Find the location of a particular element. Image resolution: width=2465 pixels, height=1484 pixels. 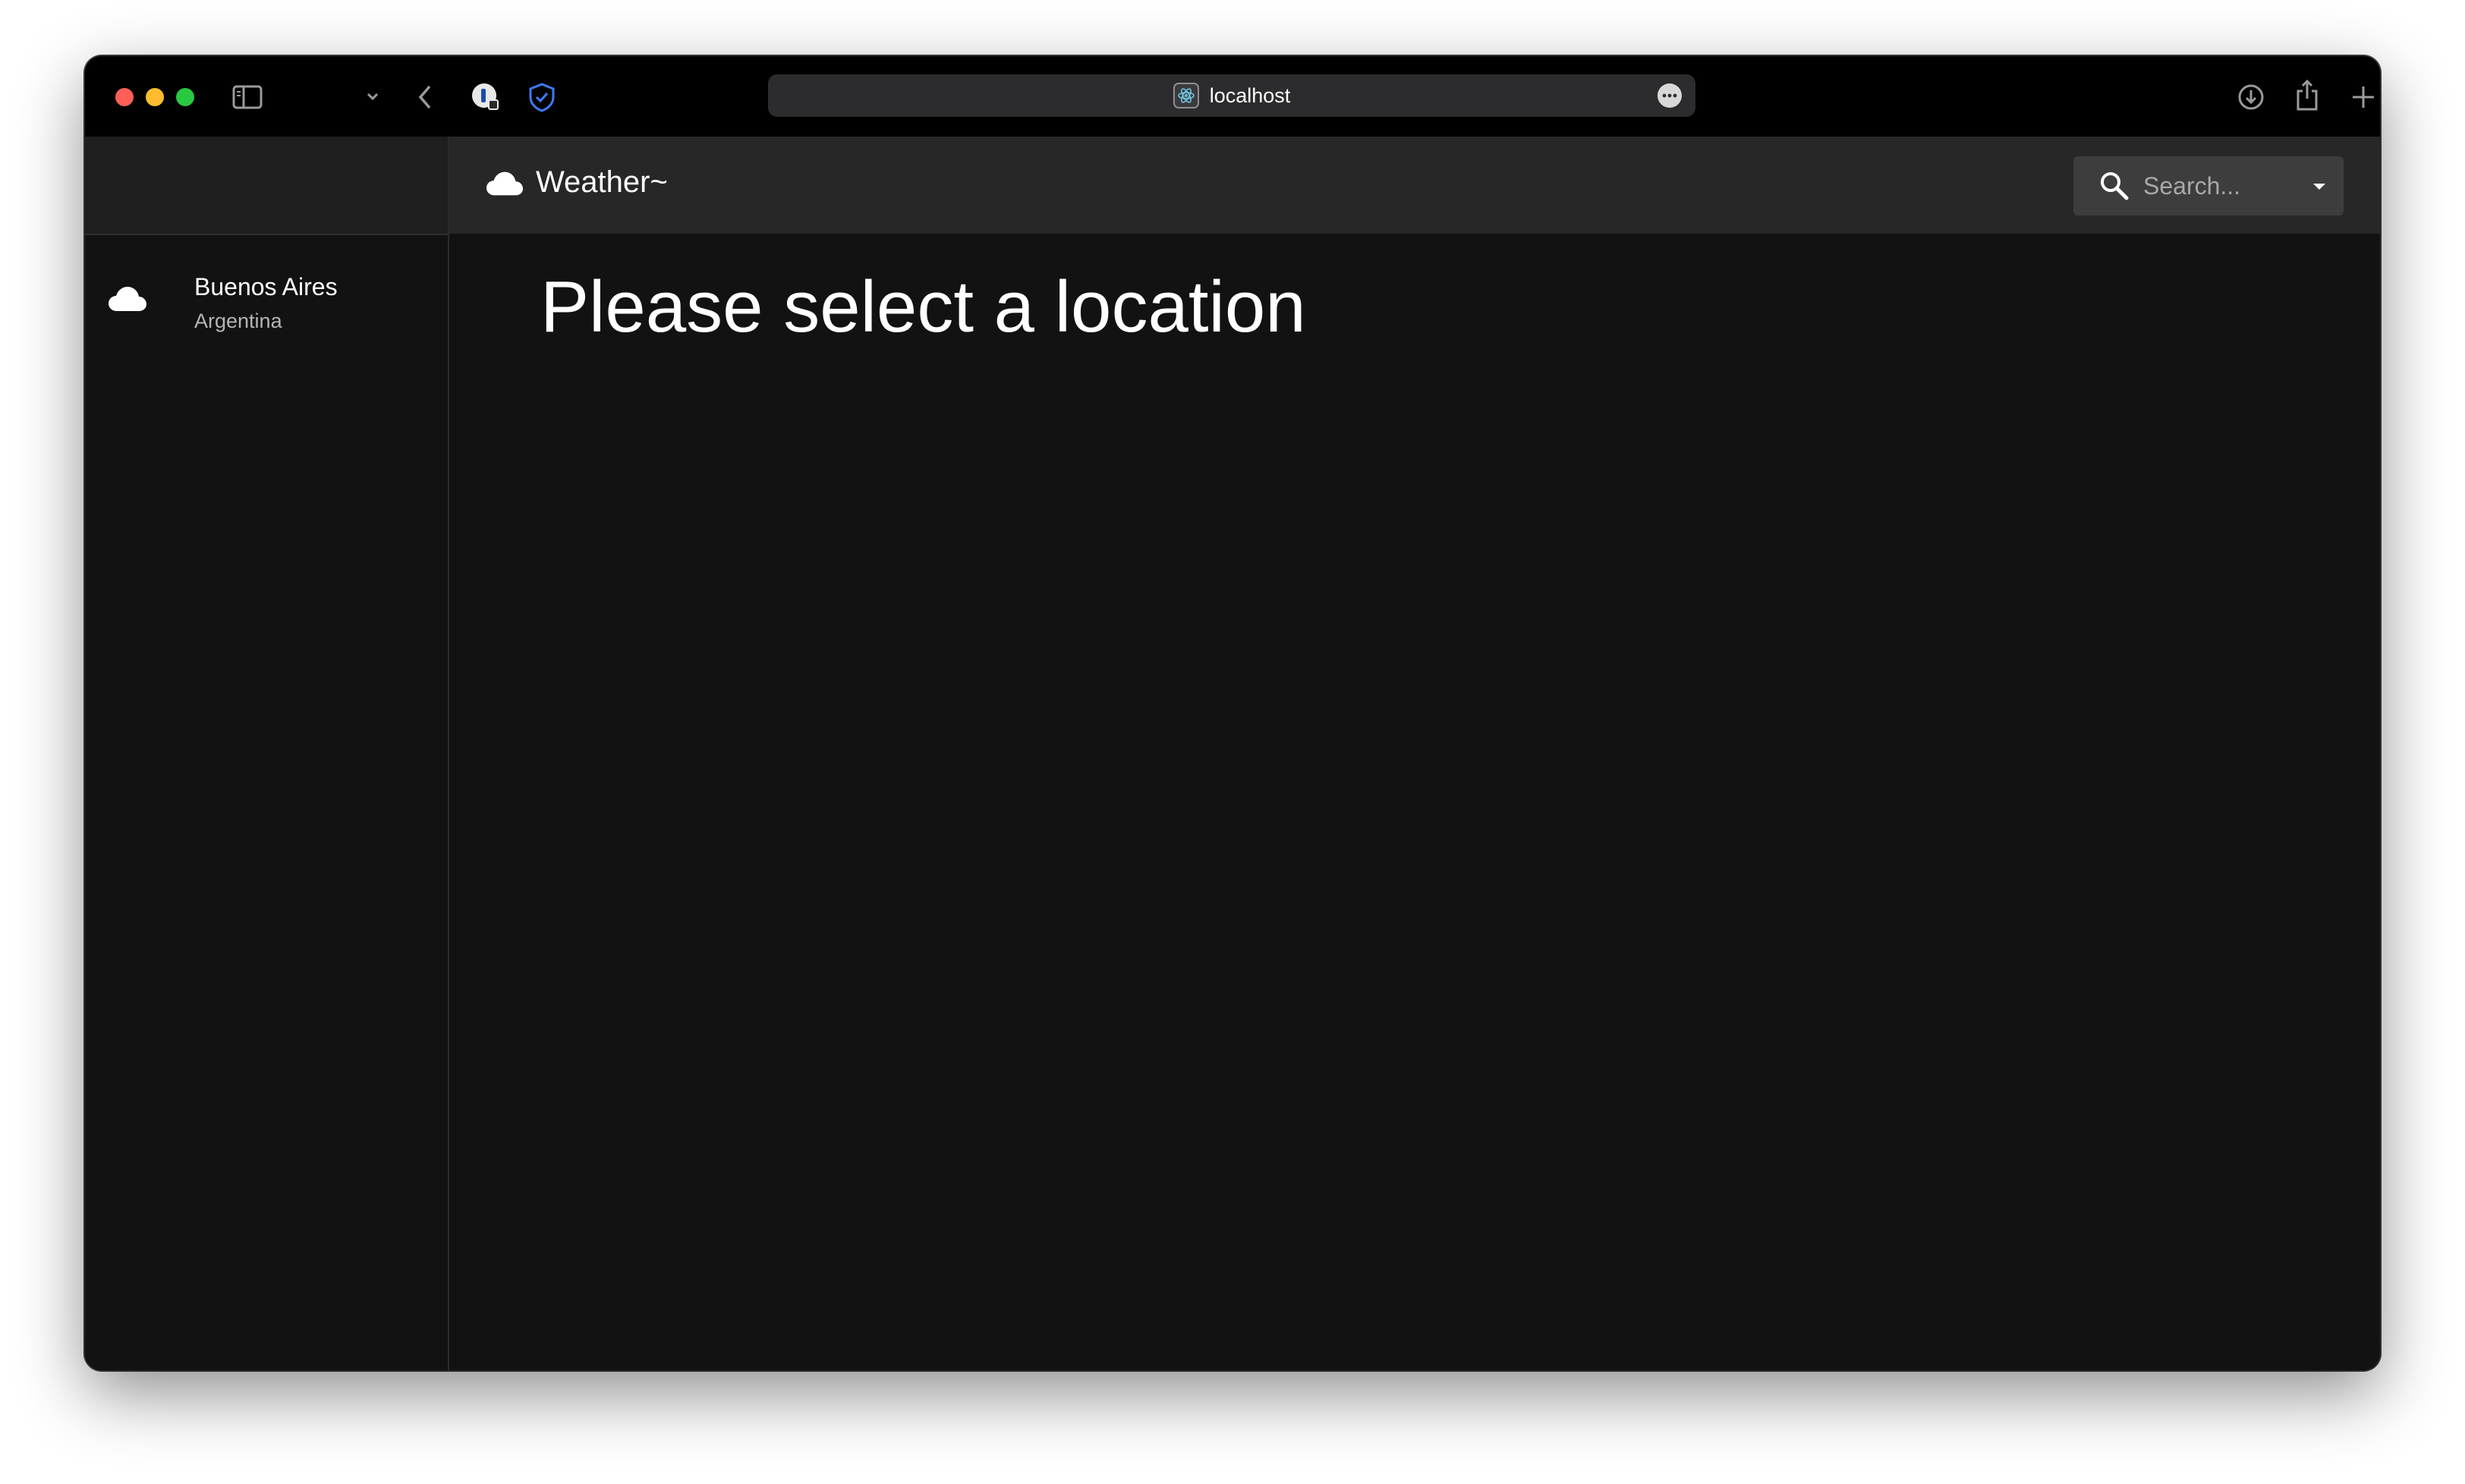

more-icon is located at coordinates (1670, 95).